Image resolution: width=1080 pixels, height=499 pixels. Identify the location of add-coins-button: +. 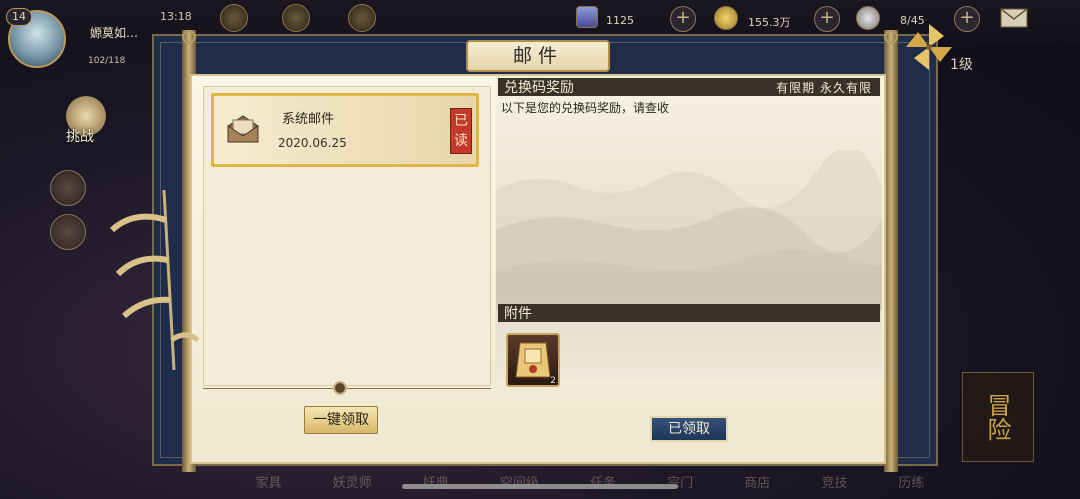
(827, 19).